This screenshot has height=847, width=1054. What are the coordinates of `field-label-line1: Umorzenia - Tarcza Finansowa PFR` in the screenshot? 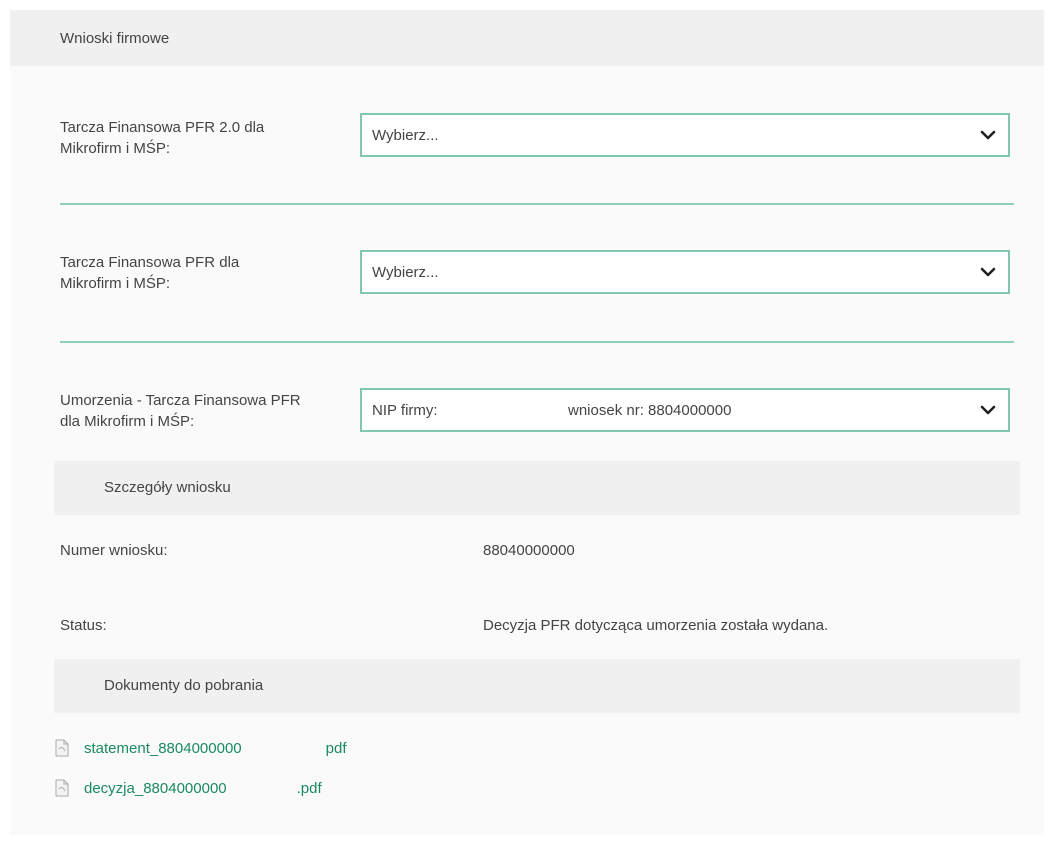 It's located at (180, 400).